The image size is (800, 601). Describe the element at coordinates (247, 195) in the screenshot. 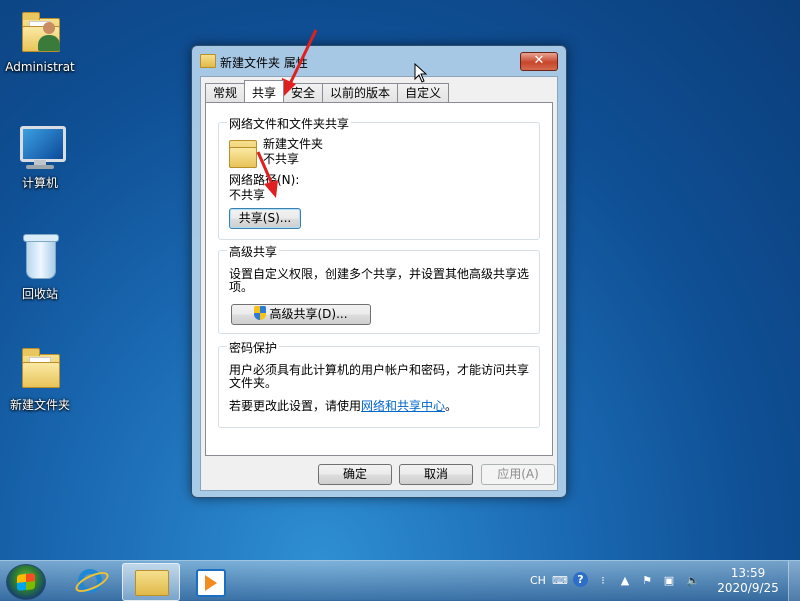

I see `network-path-value: 不共享` at that location.